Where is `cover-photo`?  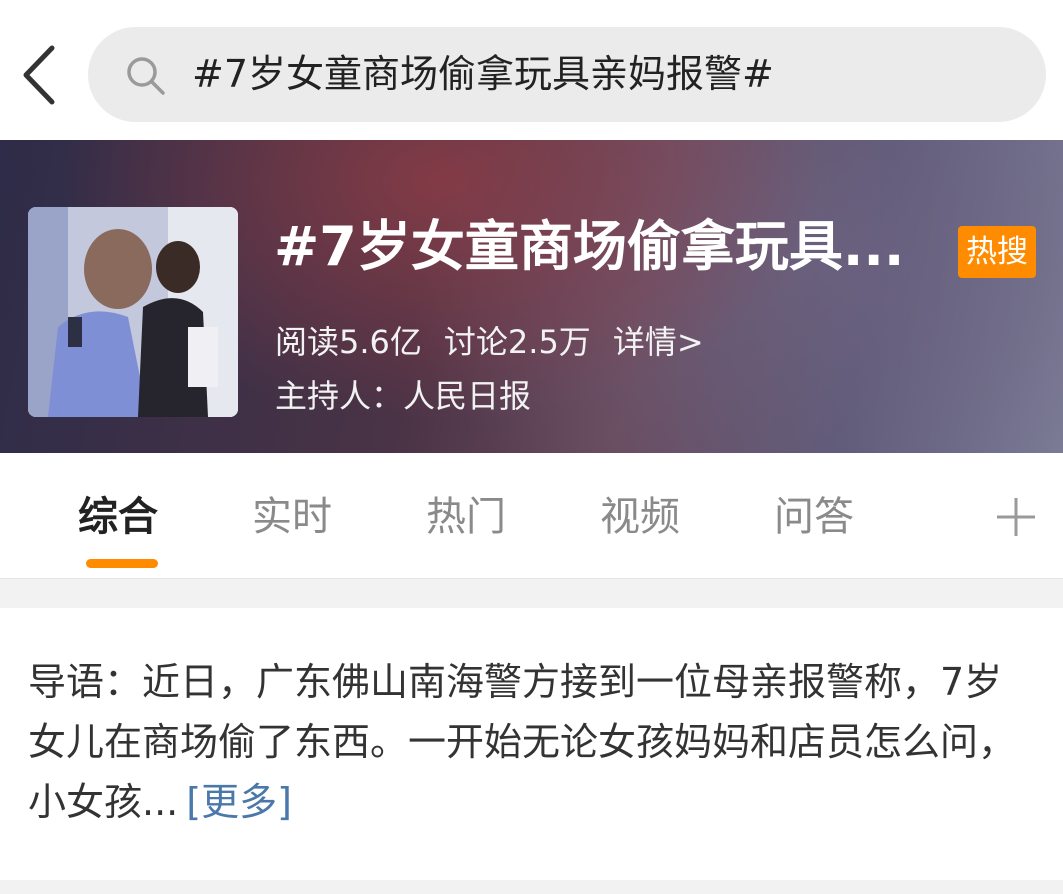 cover-photo is located at coordinates (133, 312).